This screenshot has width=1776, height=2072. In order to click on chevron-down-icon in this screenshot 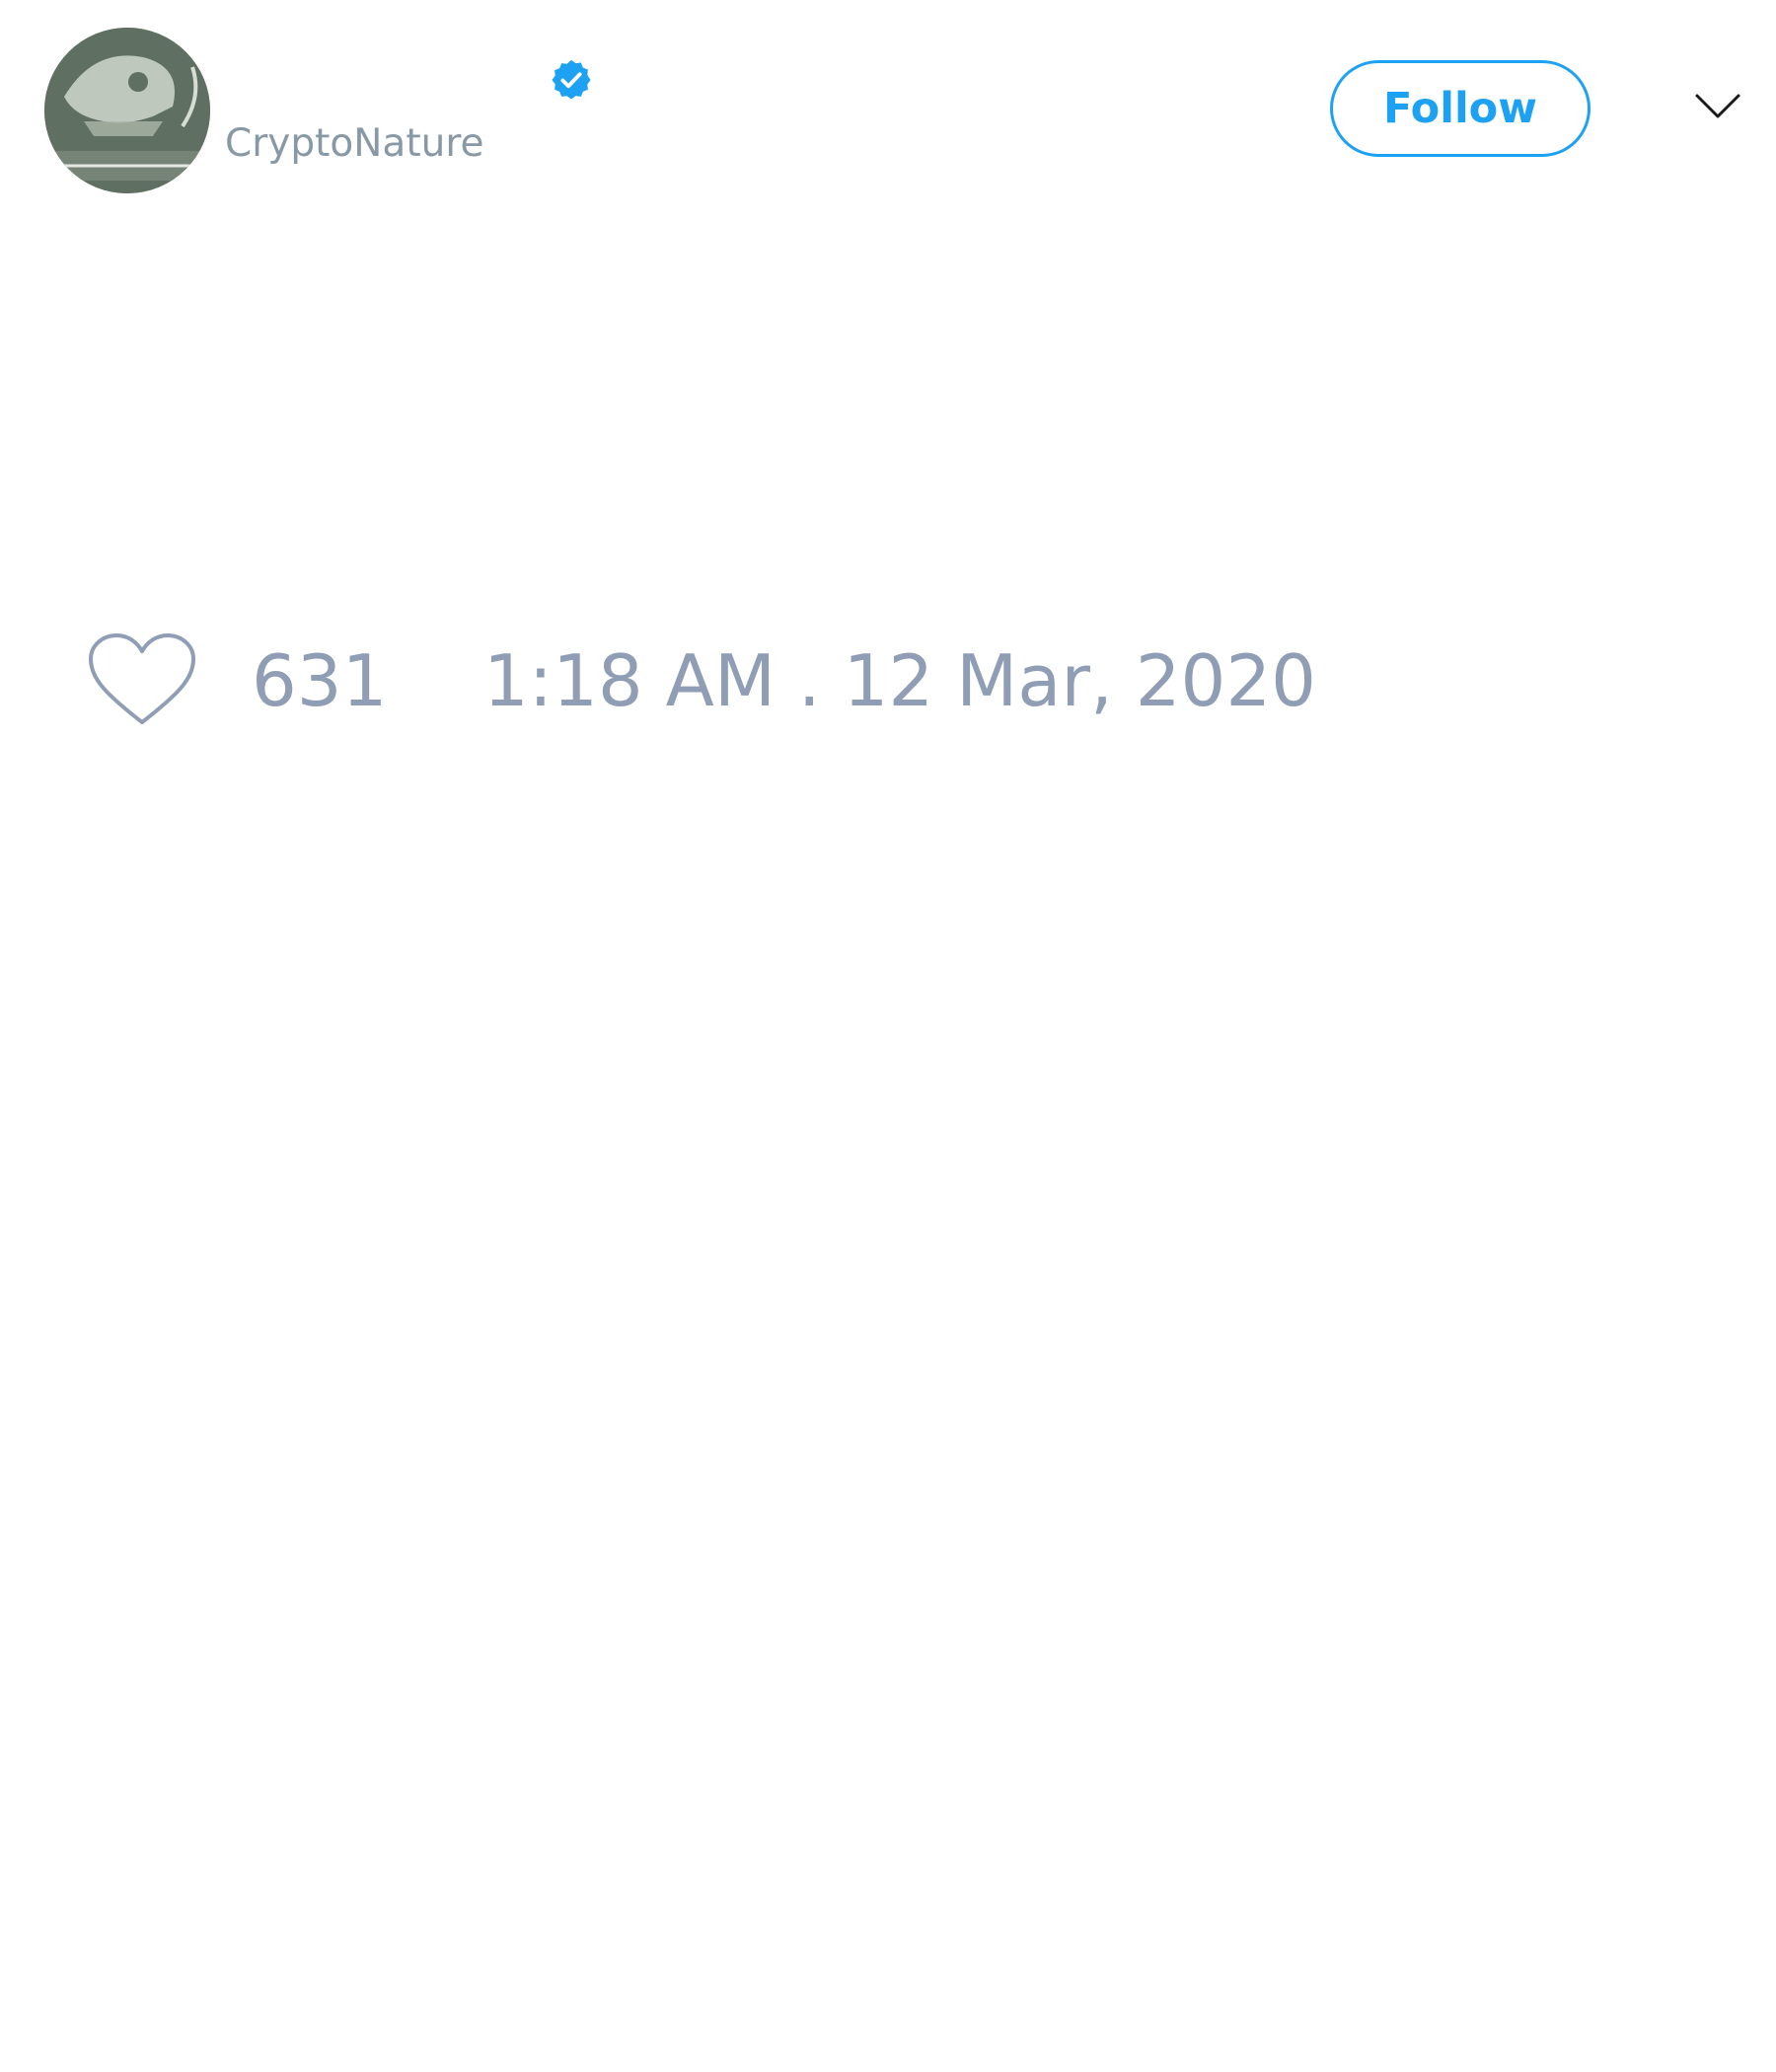, I will do `click(1718, 106)`.